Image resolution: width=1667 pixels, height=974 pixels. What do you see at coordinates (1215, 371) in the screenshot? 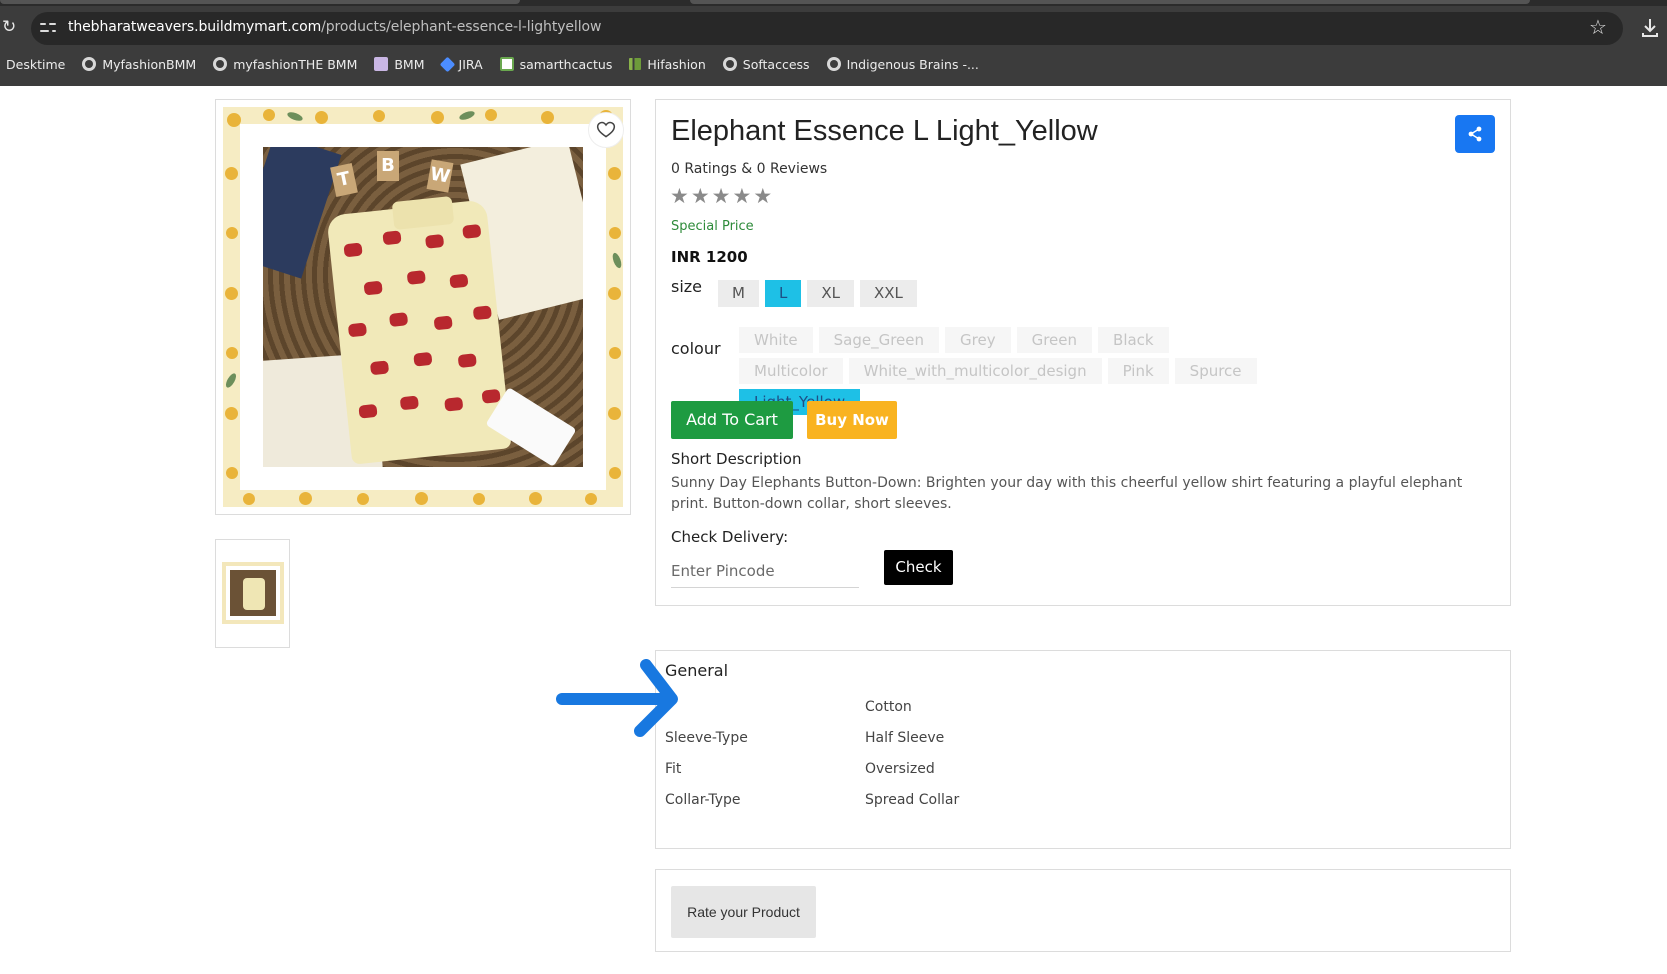
I see `colour-option-spurce: Spurce` at bounding box center [1215, 371].